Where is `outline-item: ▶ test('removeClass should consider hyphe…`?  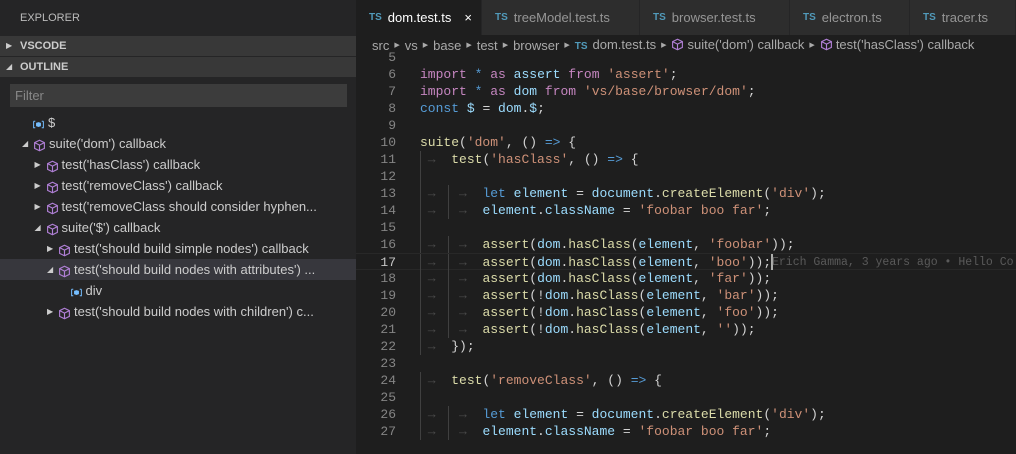
outline-item: ▶ test('removeClass should consider hyphe… is located at coordinates (178, 206).